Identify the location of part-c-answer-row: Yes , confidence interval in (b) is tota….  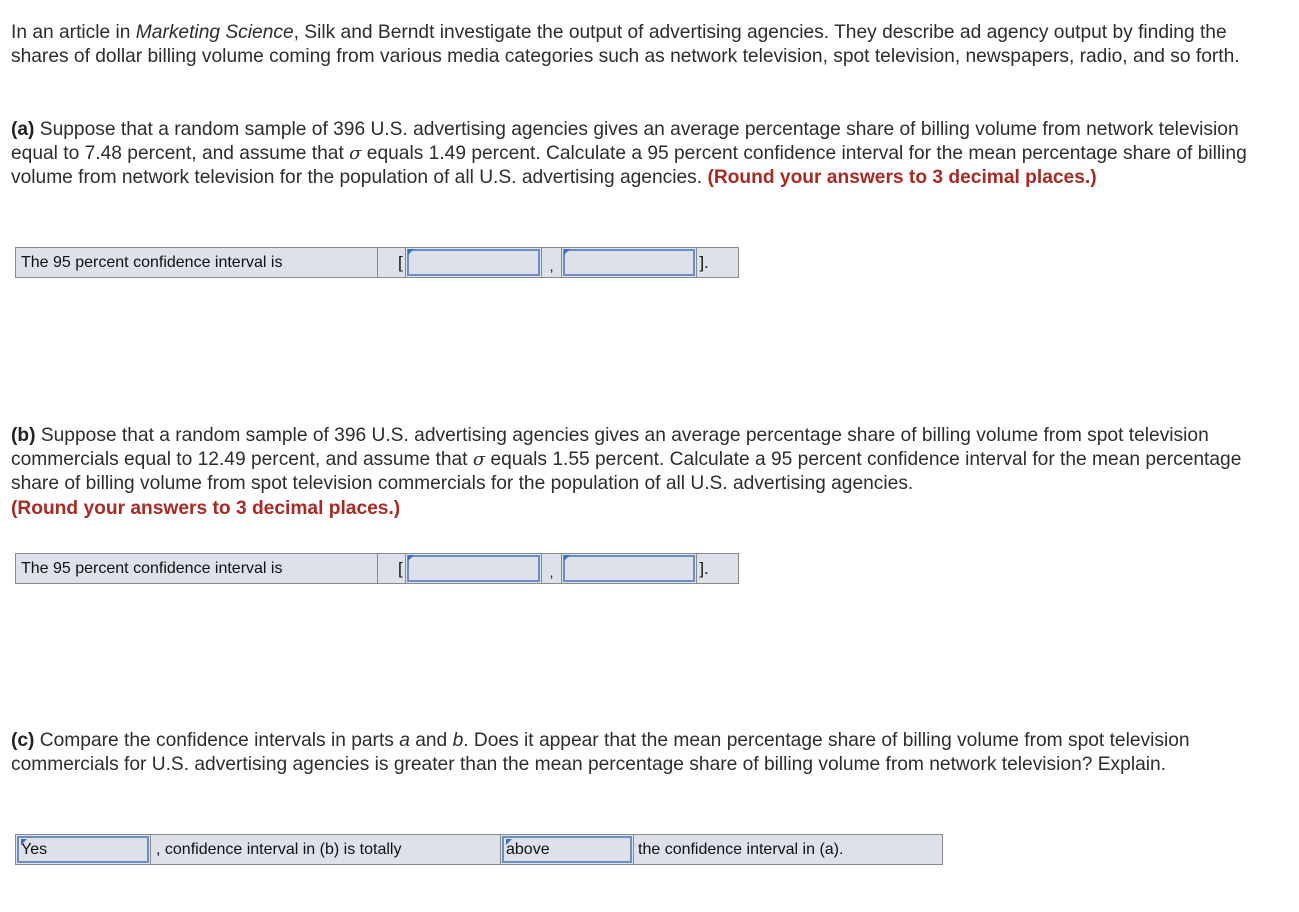
(479, 849).